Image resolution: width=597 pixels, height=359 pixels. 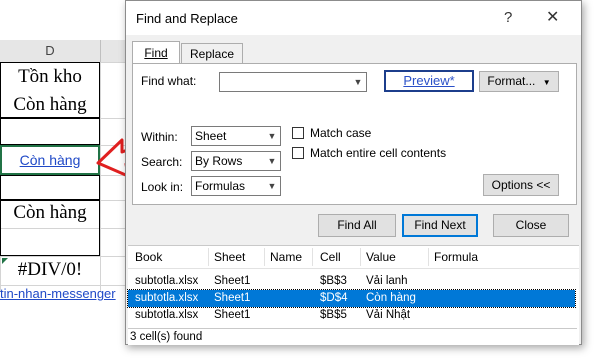 What do you see at coordinates (508, 17) in the screenshot?
I see `help-button: ?` at bounding box center [508, 17].